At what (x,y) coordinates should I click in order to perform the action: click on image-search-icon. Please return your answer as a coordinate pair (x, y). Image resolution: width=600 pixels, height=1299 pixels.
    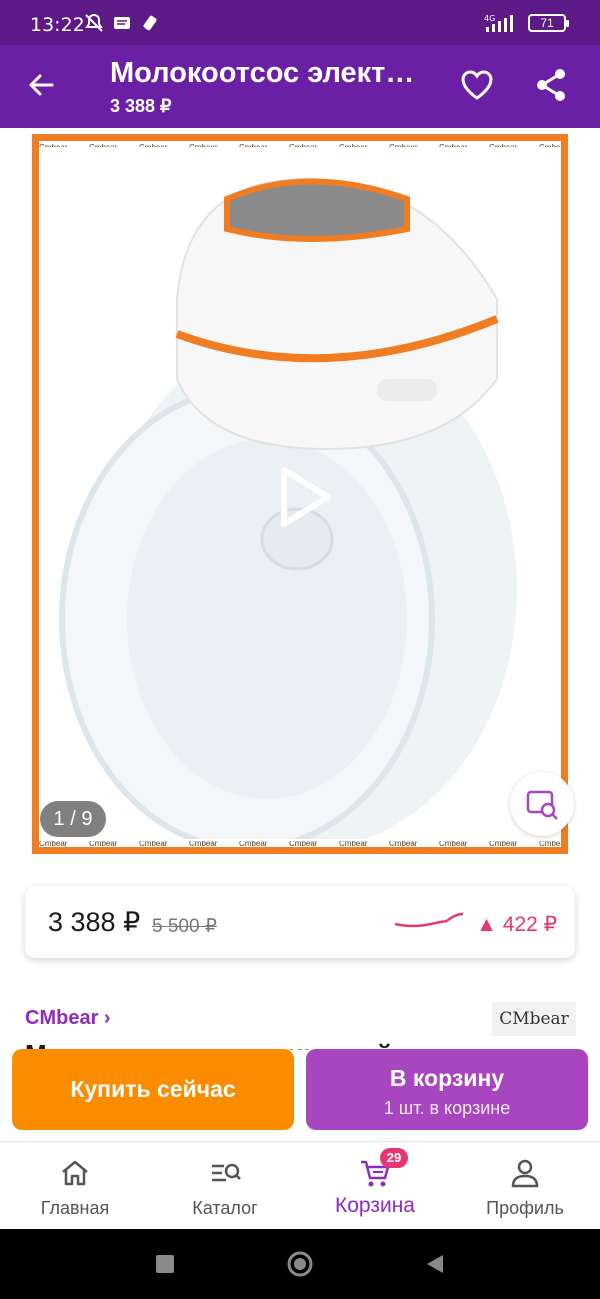
    Looking at the image, I should click on (542, 805).